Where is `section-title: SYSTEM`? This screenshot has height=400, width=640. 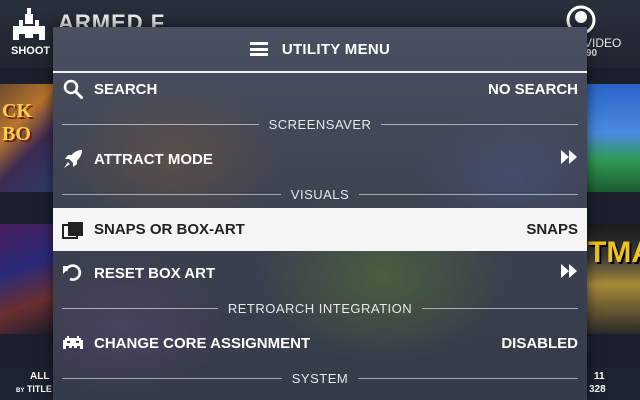
section-title: SYSTEM is located at coordinates (320, 378).